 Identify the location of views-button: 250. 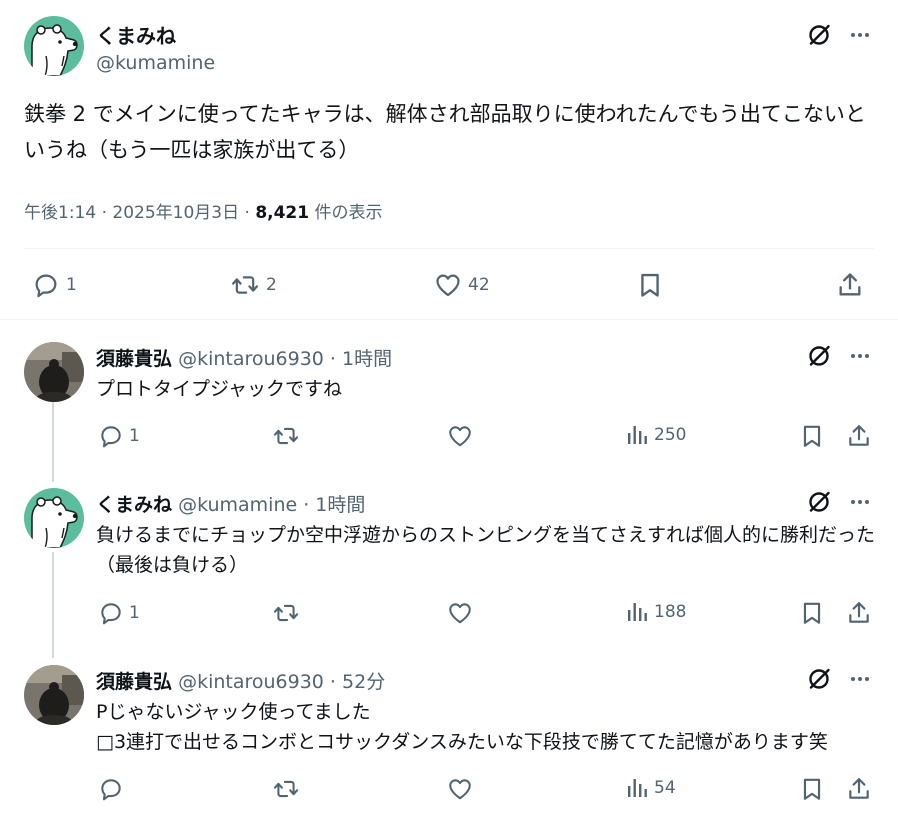
(655, 435).